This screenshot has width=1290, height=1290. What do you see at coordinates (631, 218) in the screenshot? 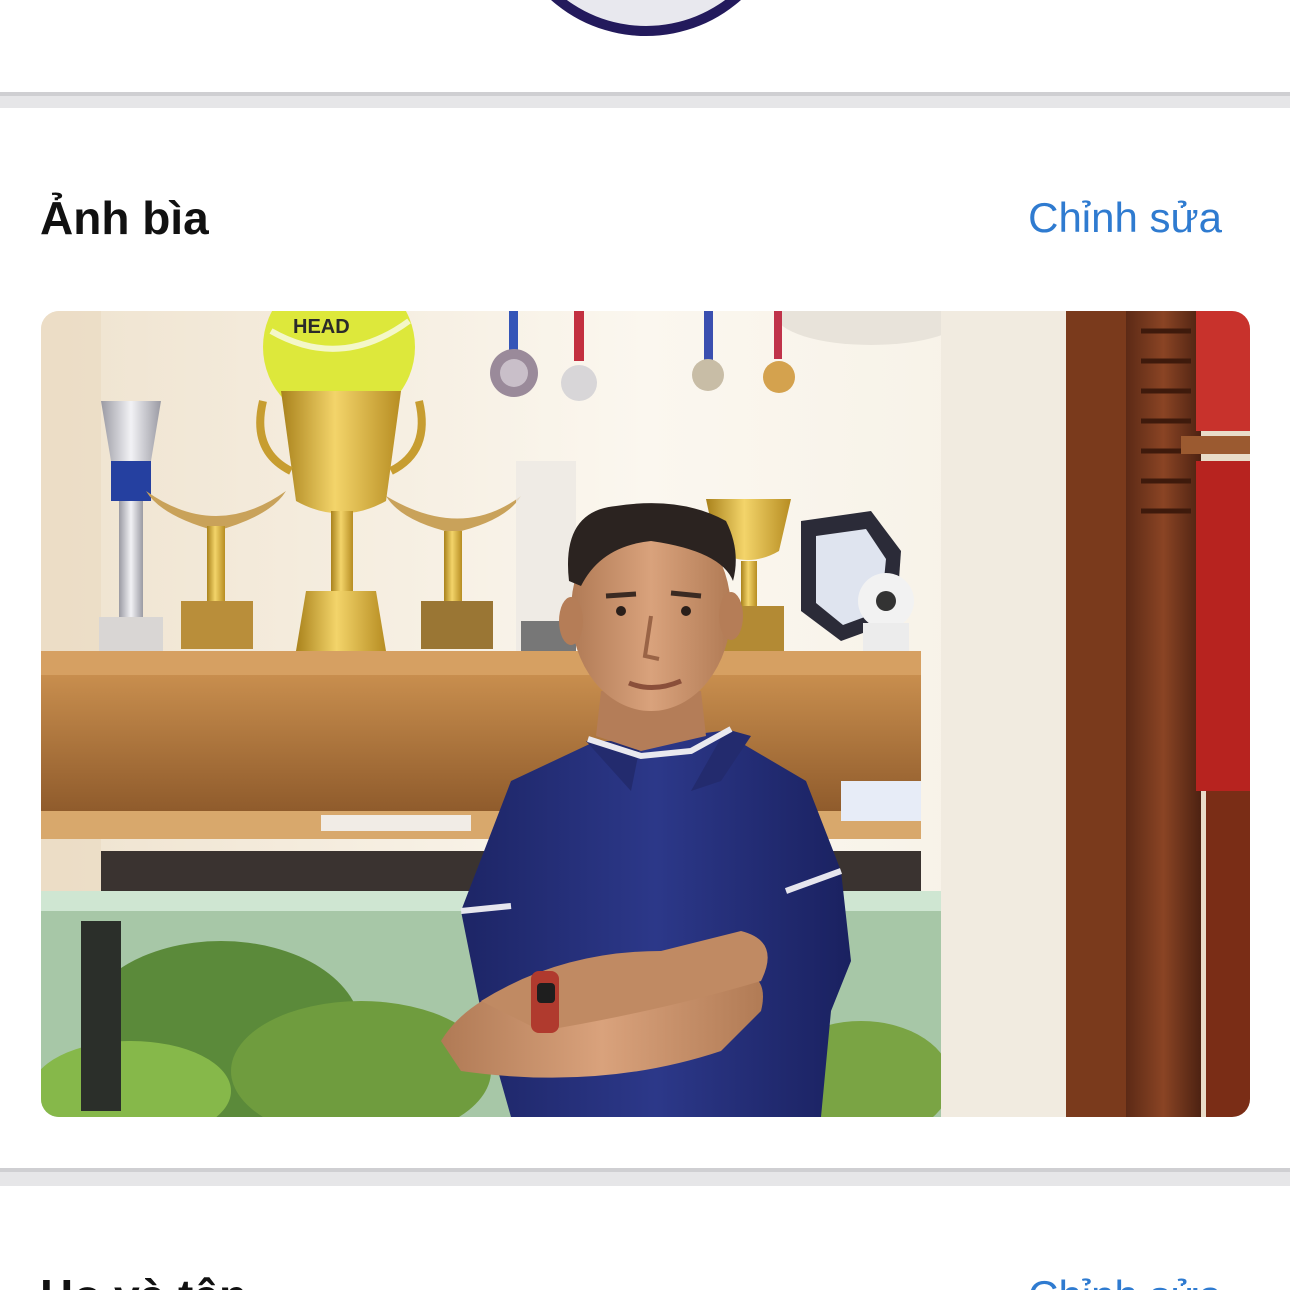
I see `cover-photo-header: Ảnh bìa Chỉnh sửa` at bounding box center [631, 218].